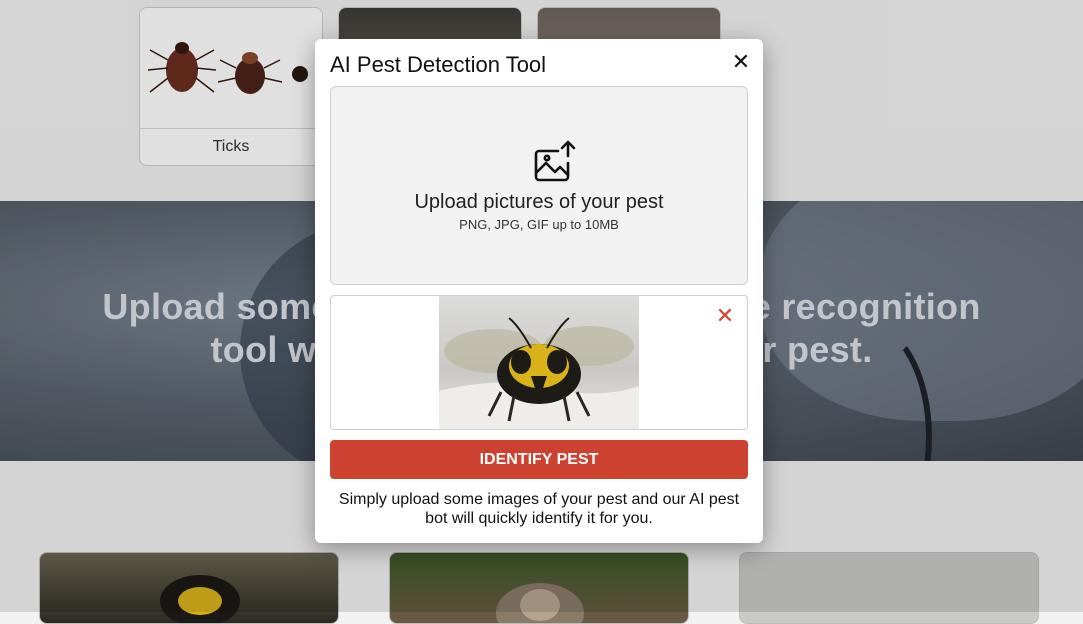  I want to click on close-button: ✕, so click(741, 62).